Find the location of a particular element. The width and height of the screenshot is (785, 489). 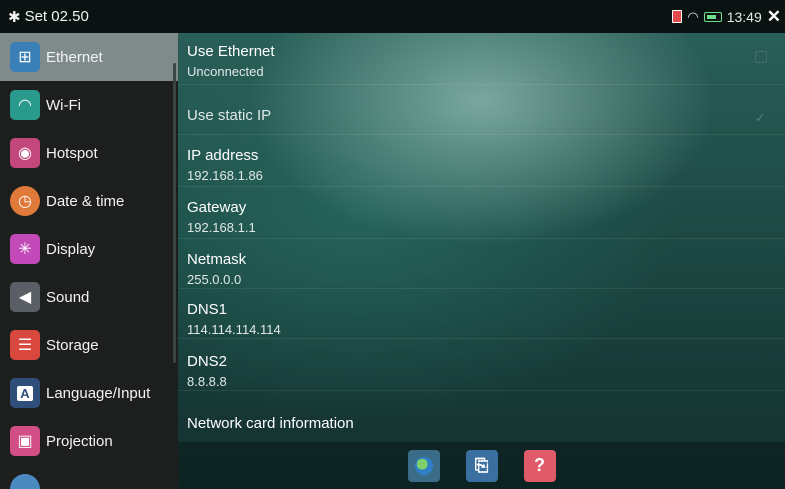

sidebar-item-hotspot: ◉ Hotspot is located at coordinates (89, 153).